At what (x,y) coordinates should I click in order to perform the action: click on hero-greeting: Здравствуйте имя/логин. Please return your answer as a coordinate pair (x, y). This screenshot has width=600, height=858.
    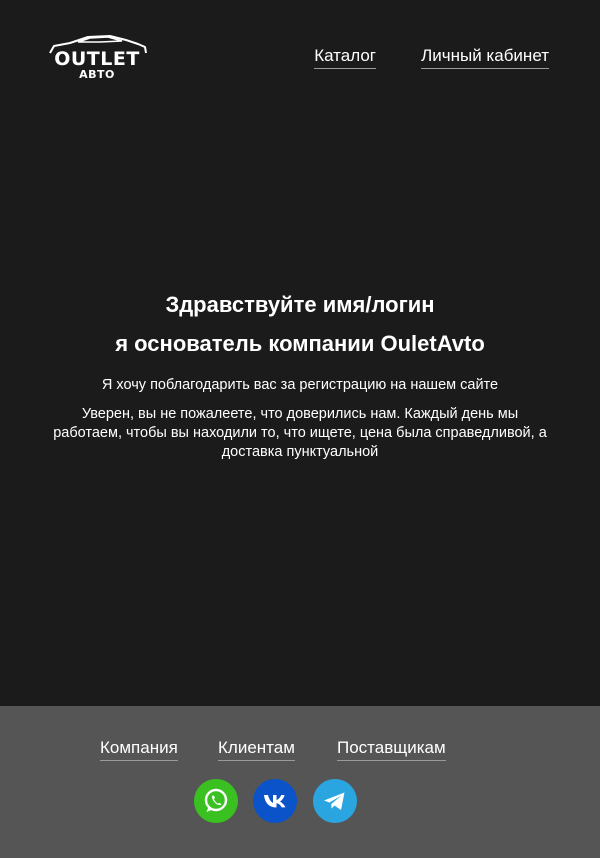
    Looking at the image, I should click on (300, 304).